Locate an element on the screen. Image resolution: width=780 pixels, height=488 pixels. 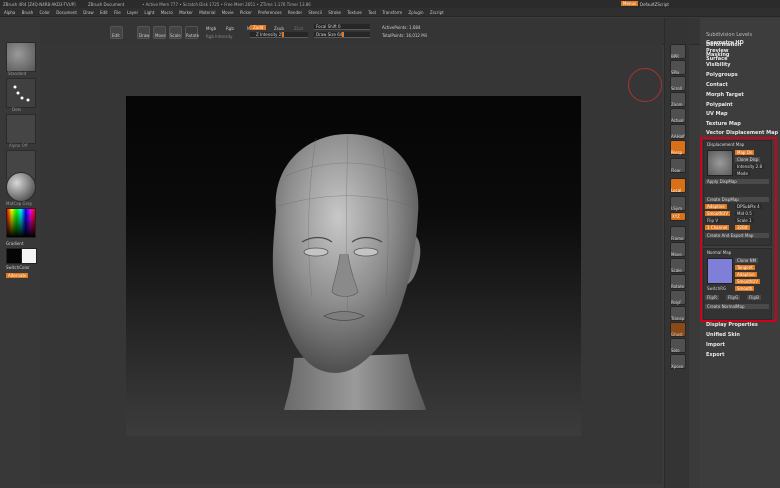
lsym-button: LSym is located at coordinates (678, 203).